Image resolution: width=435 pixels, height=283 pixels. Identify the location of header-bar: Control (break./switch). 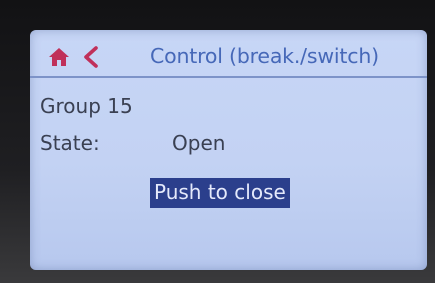
(228, 57).